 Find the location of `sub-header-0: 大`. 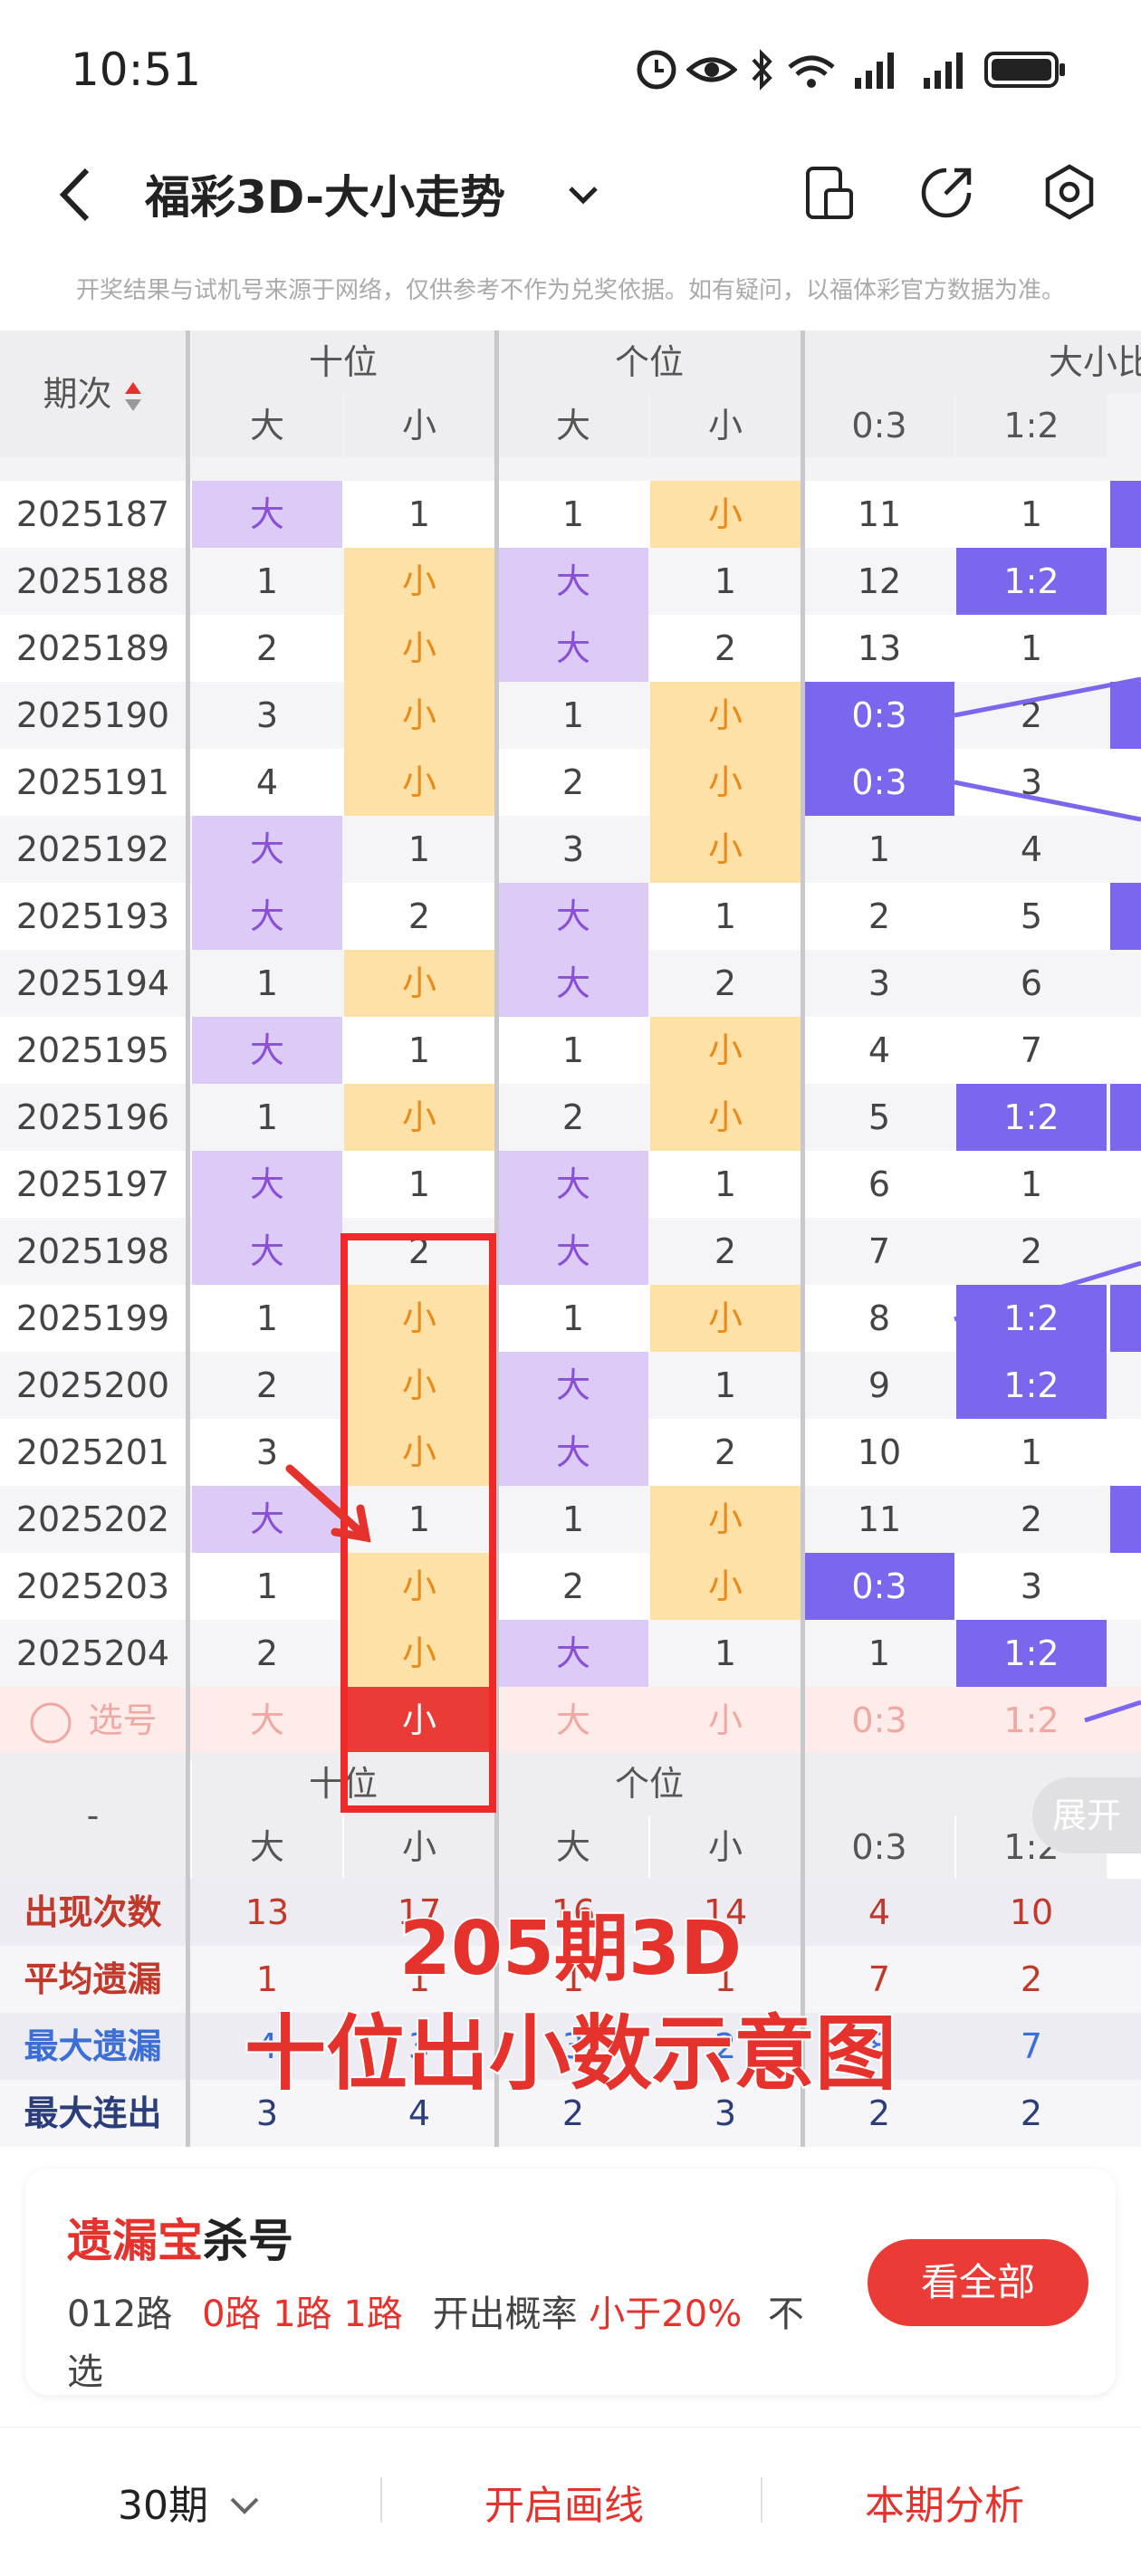

sub-header-0: 大 is located at coordinates (267, 425).